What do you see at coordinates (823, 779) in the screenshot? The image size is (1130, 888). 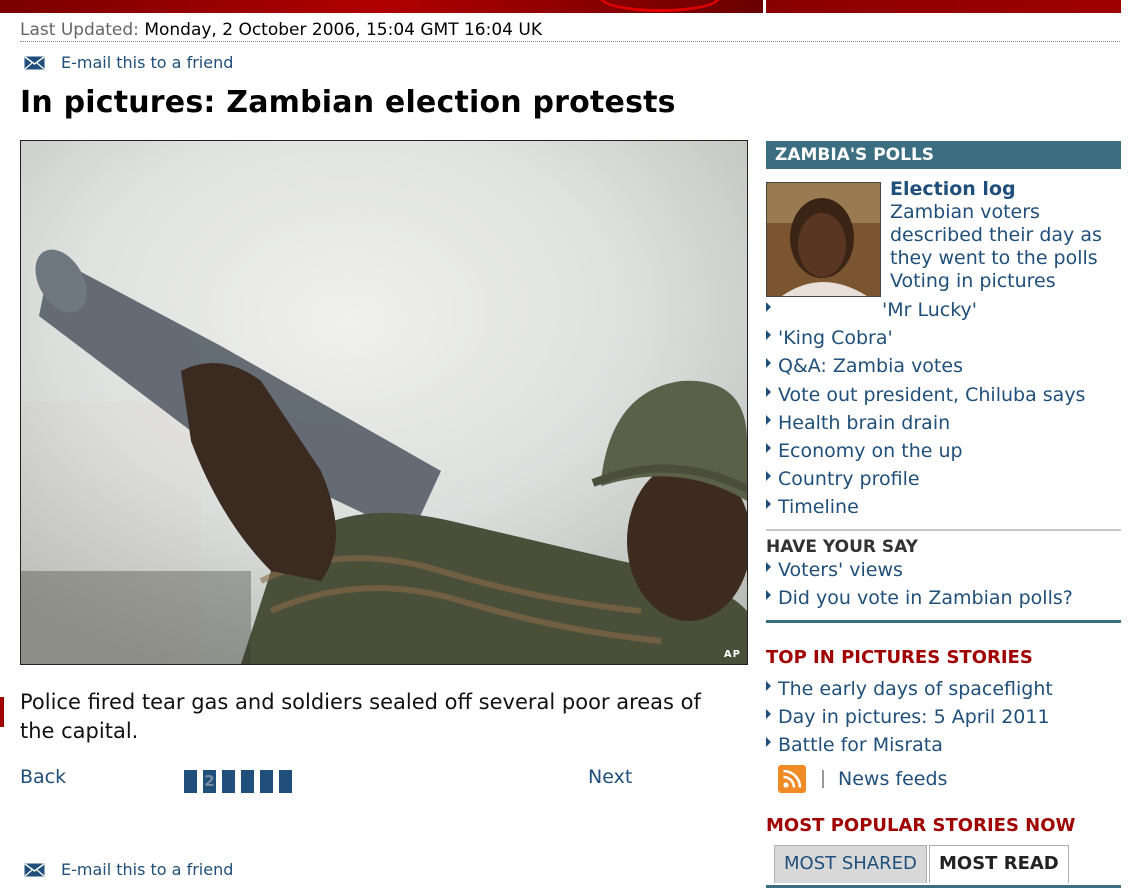 I see `separator` at bounding box center [823, 779].